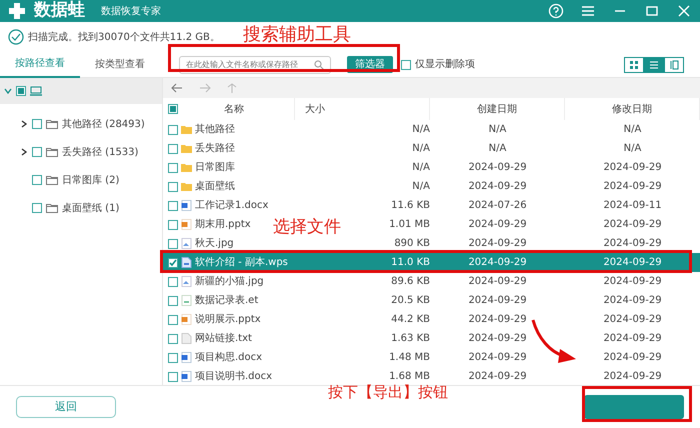 This screenshot has height=428, width=700. Describe the element at coordinates (412, 243) in the screenshot. I see `file-size: 890 KB` at that location.